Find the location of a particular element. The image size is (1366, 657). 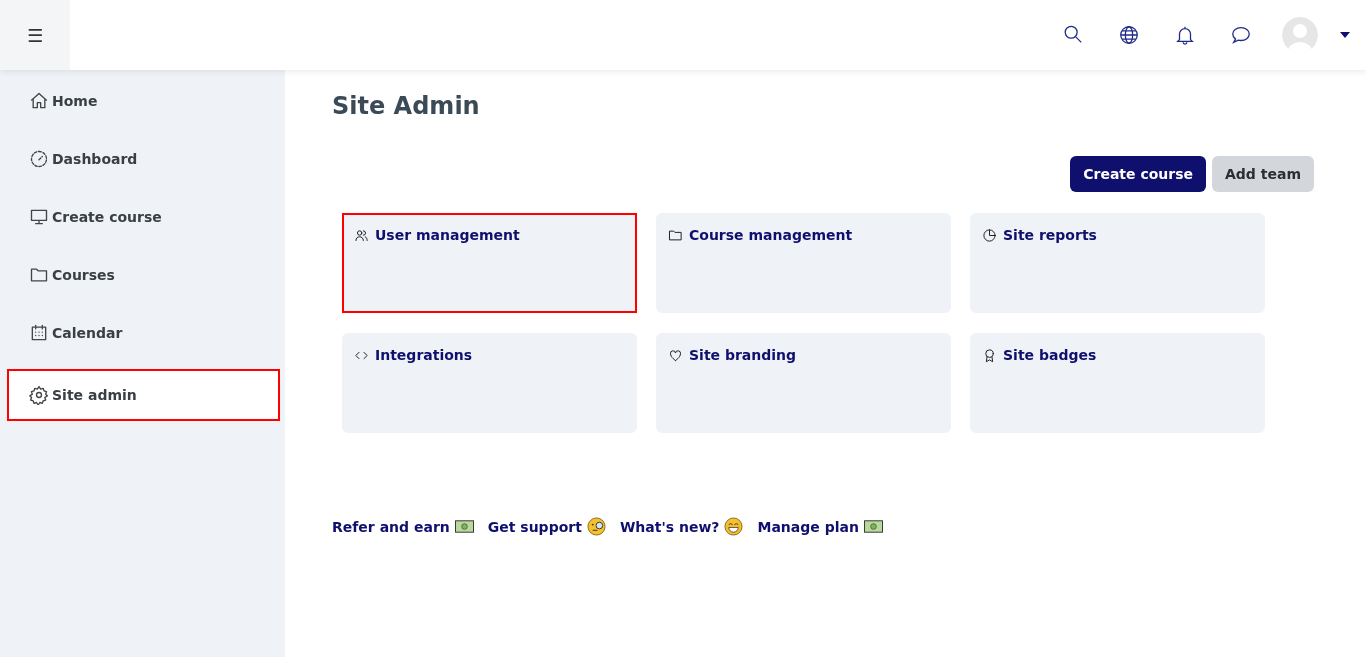

sidebar-item: Home is located at coordinates (143, 101).